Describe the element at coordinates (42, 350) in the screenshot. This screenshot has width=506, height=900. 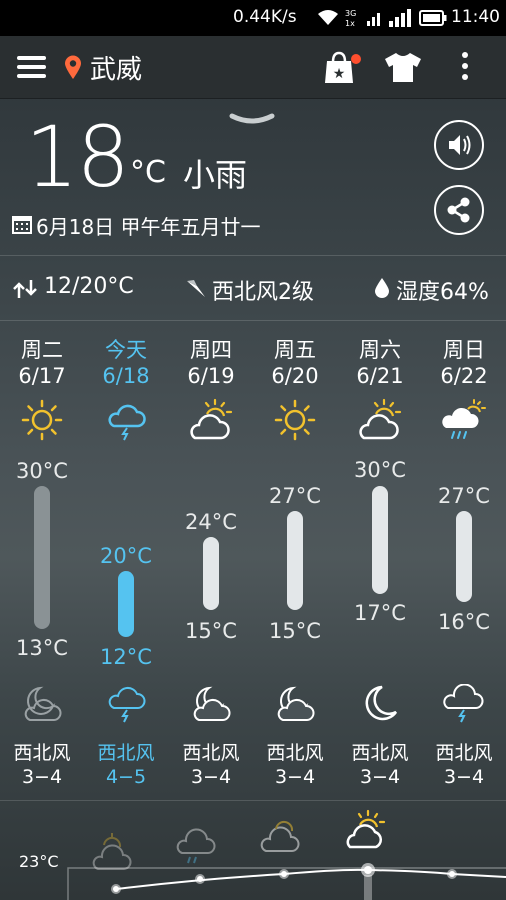
I see `day-label: 周二` at that location.